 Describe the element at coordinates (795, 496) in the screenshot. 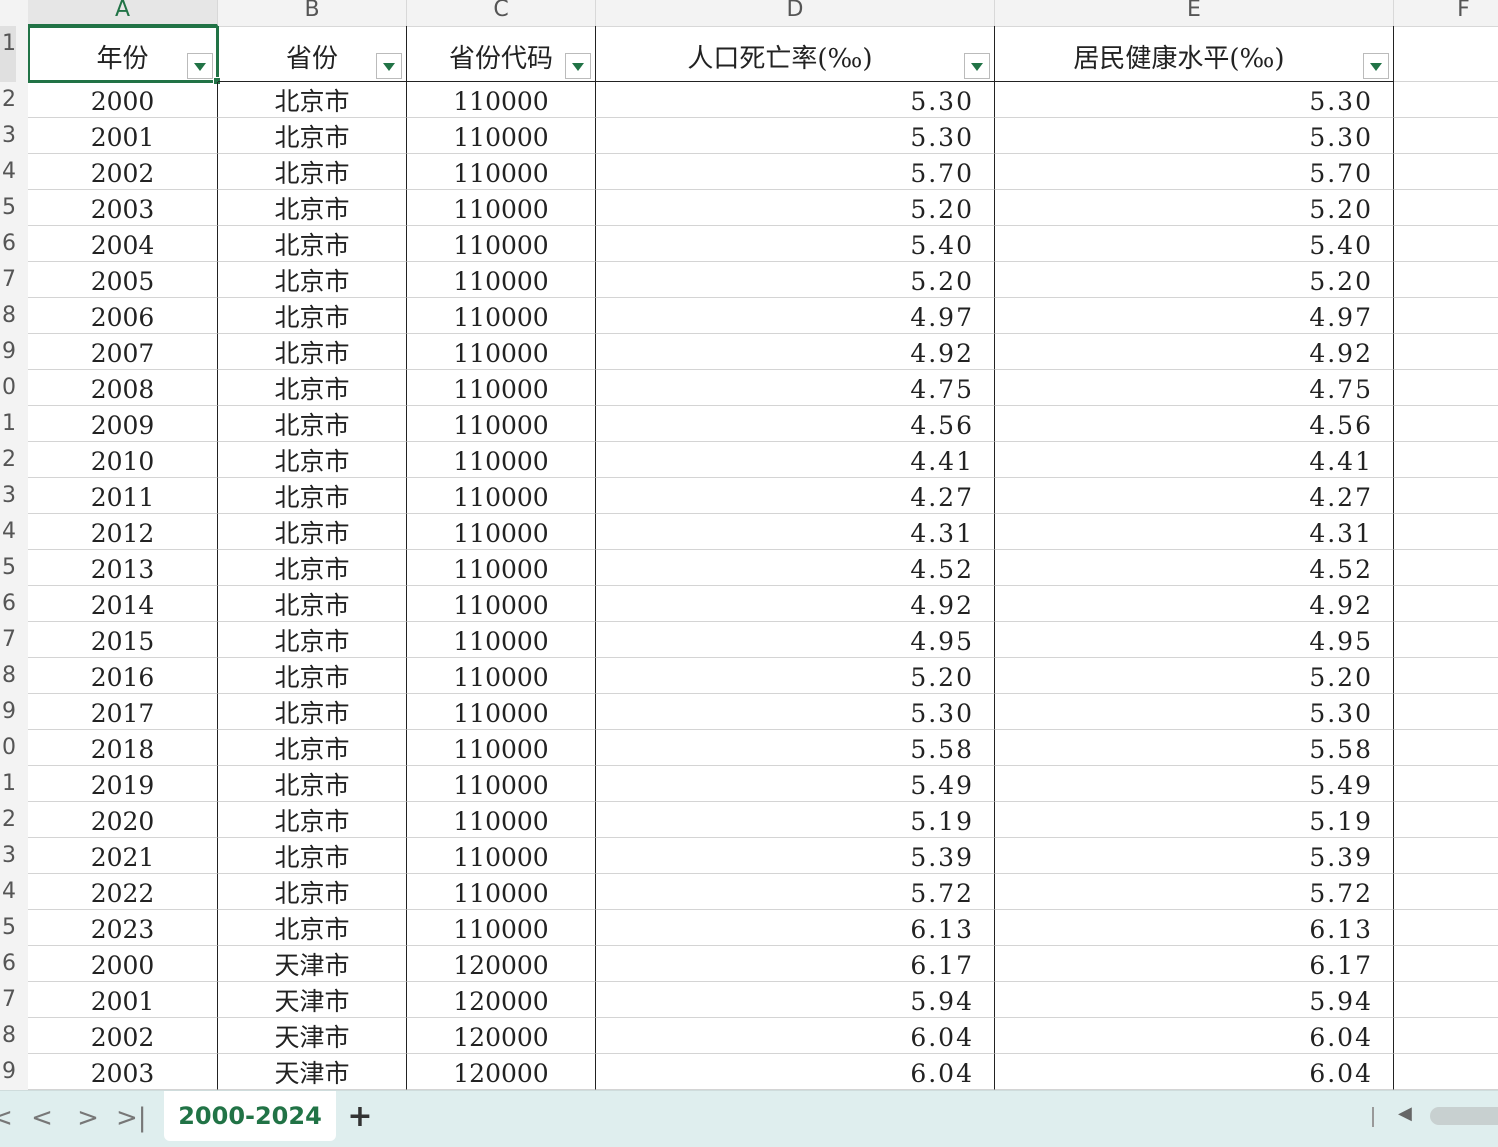

I see `table-cell: 4.27` at that location.